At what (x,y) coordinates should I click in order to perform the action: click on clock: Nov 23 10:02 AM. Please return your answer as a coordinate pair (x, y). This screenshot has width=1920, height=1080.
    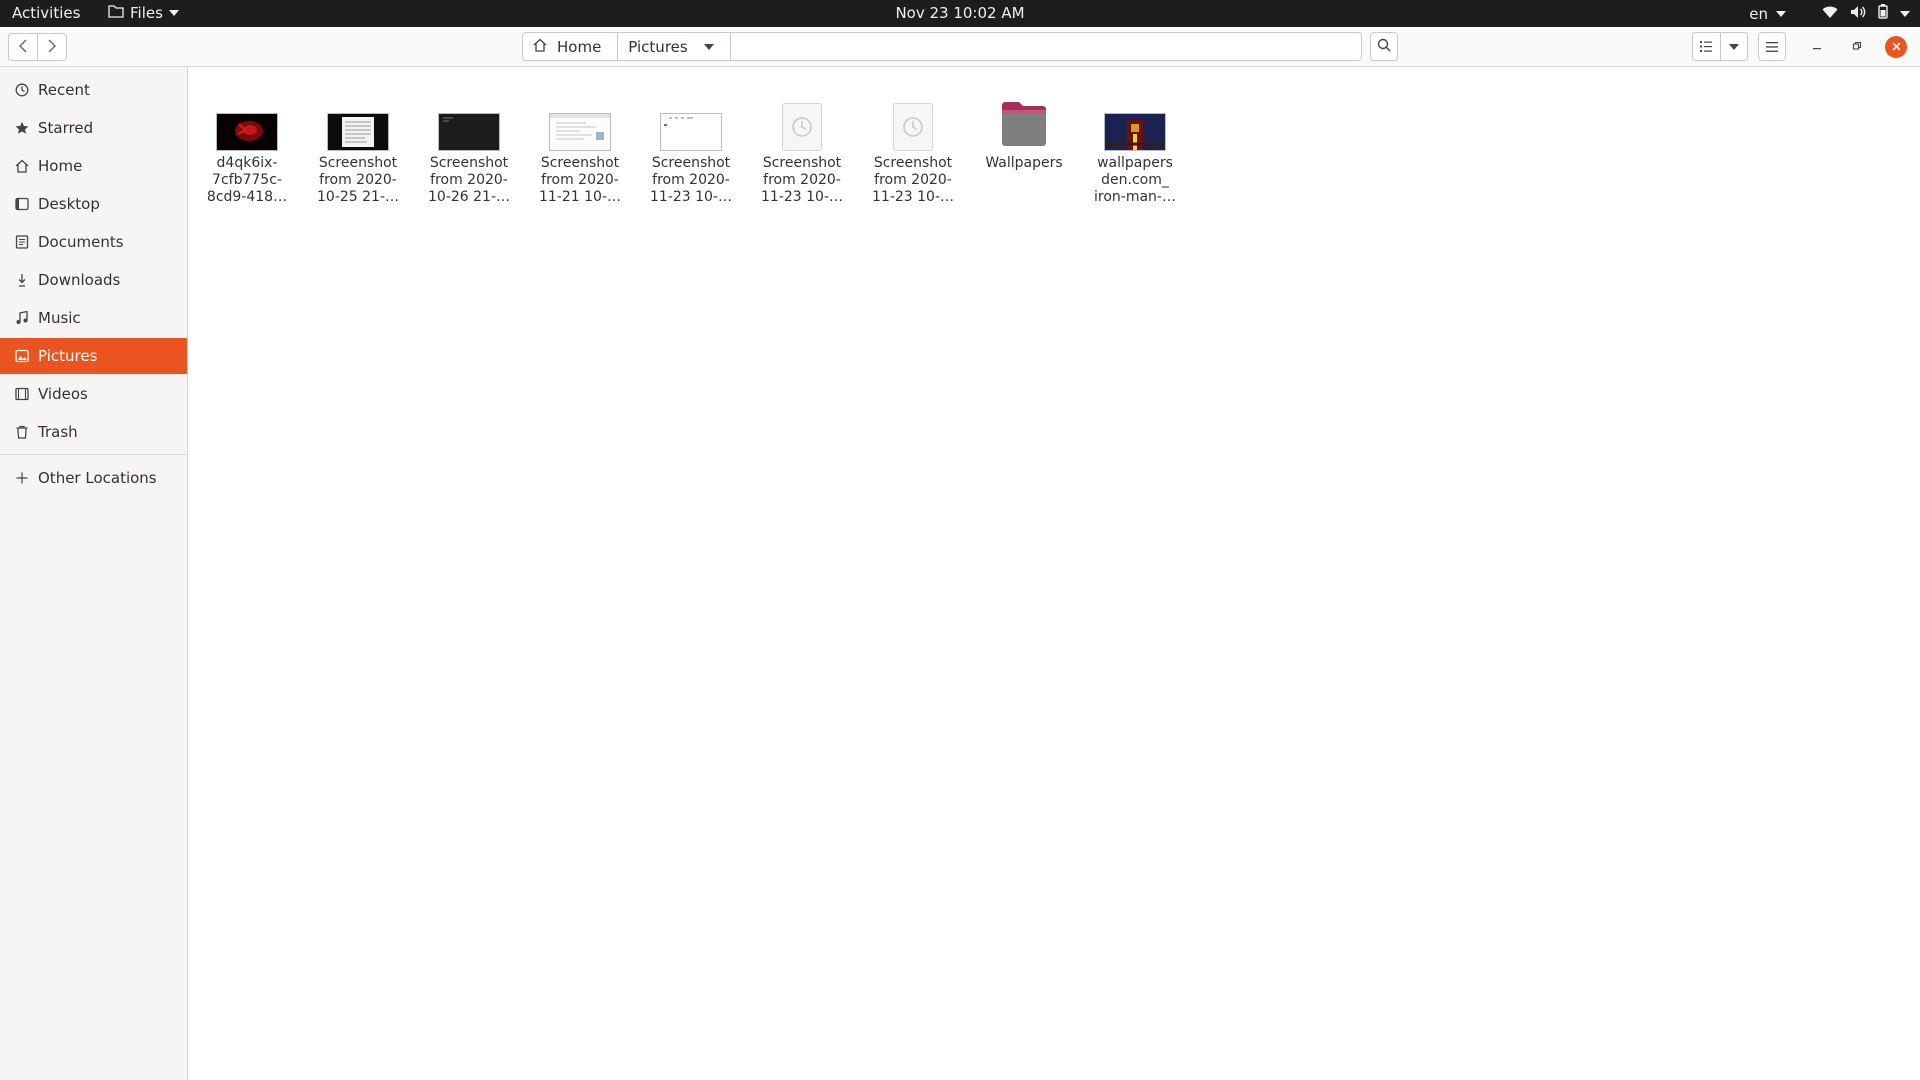
    Looking at the image, I should click on (959, 13).